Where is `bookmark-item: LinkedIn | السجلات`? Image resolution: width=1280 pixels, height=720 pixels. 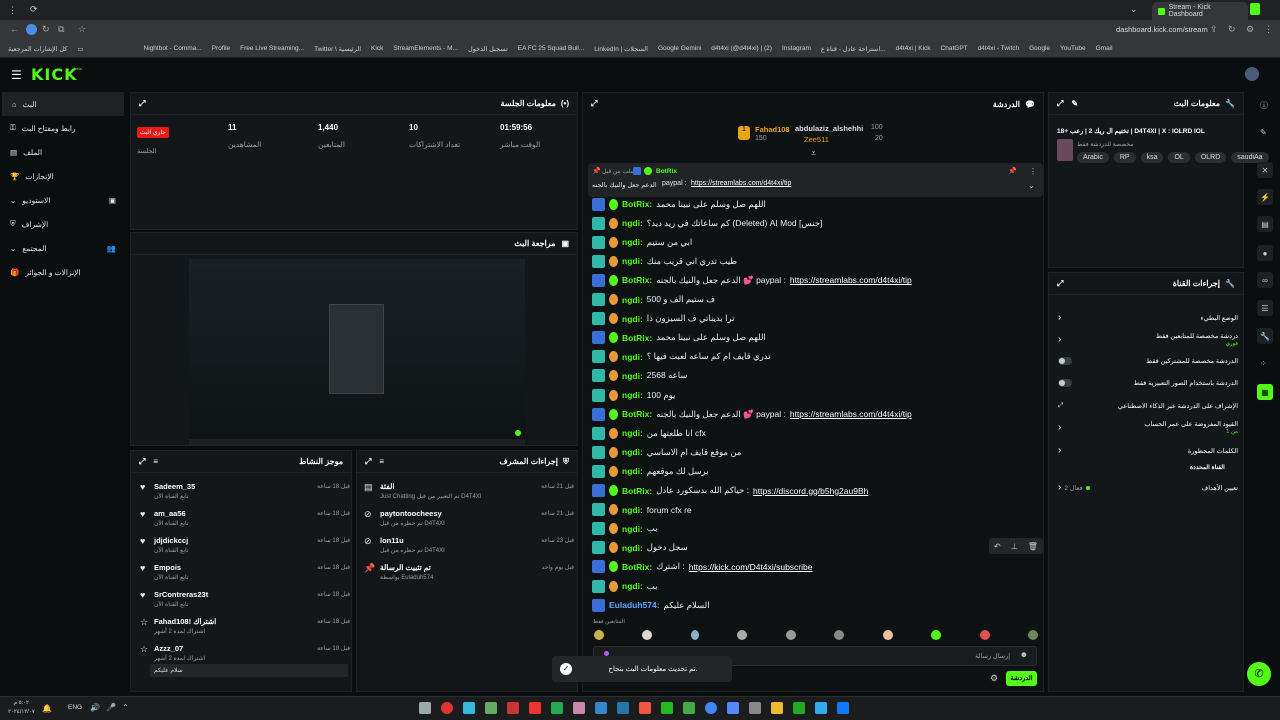 bookmark-item: LinkedIn | السجلات is located at coordinates (621, 49).